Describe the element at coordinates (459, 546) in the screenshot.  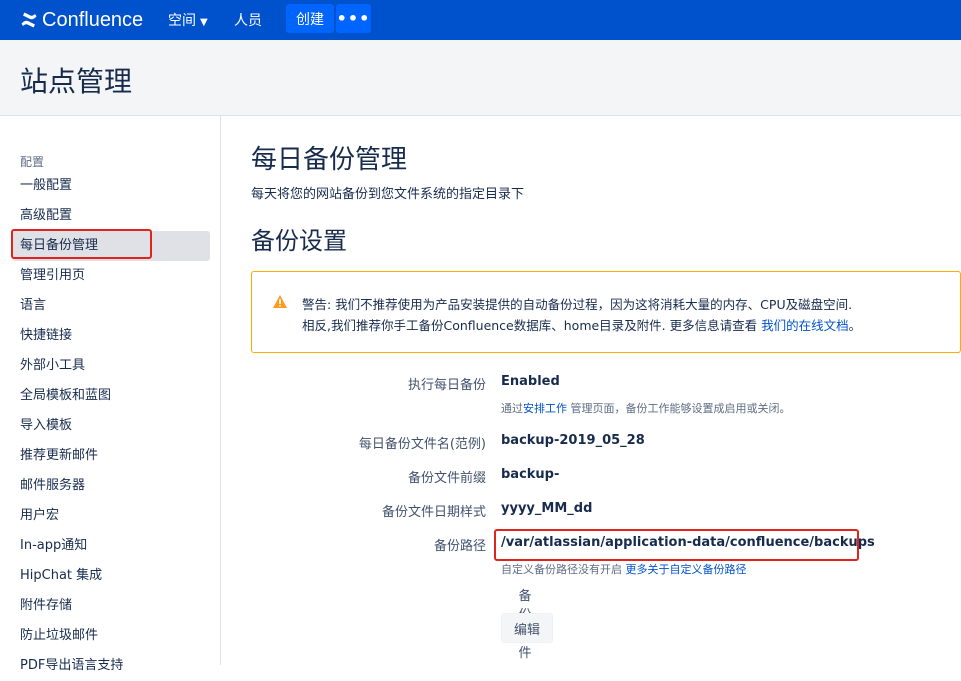
I see `backup-path-label: 备份路径` at that location.